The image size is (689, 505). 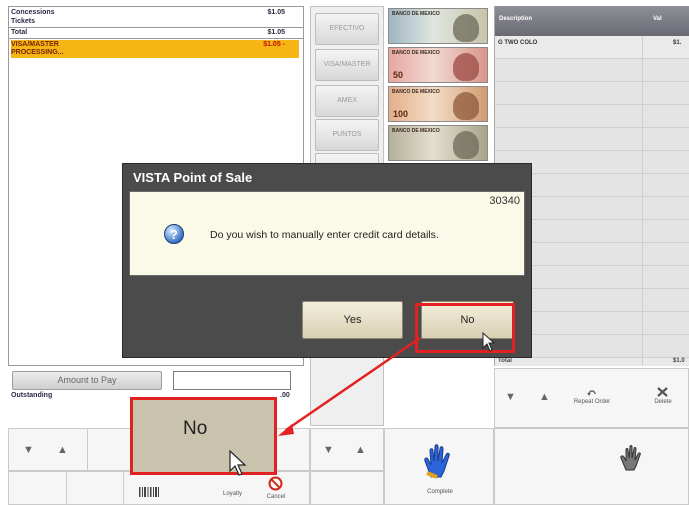 I want to click on callout-arrow, so click(x=349, y=386).